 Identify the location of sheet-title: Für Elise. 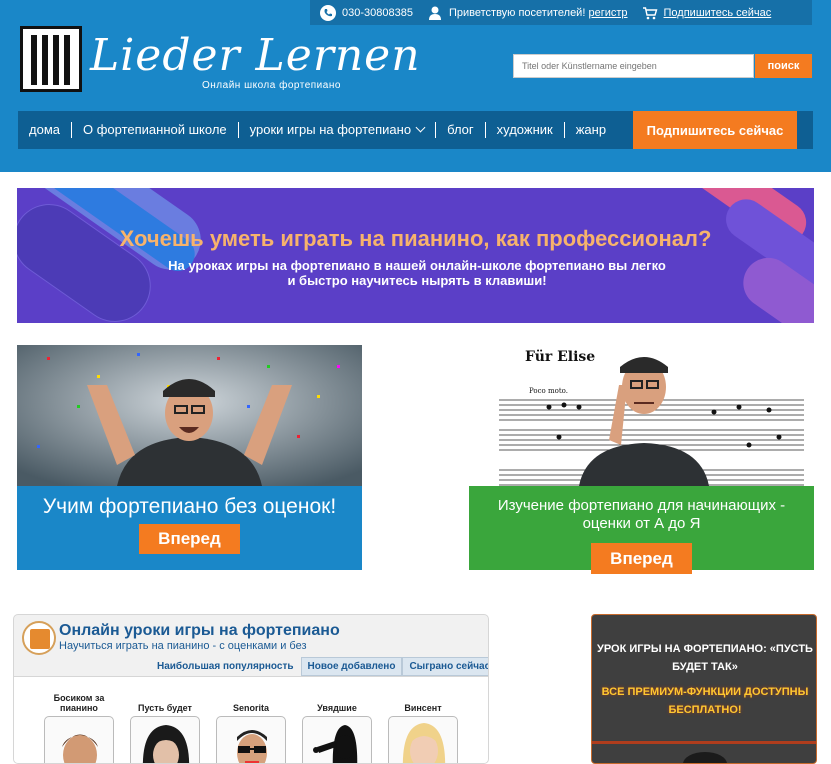
(560, 357).